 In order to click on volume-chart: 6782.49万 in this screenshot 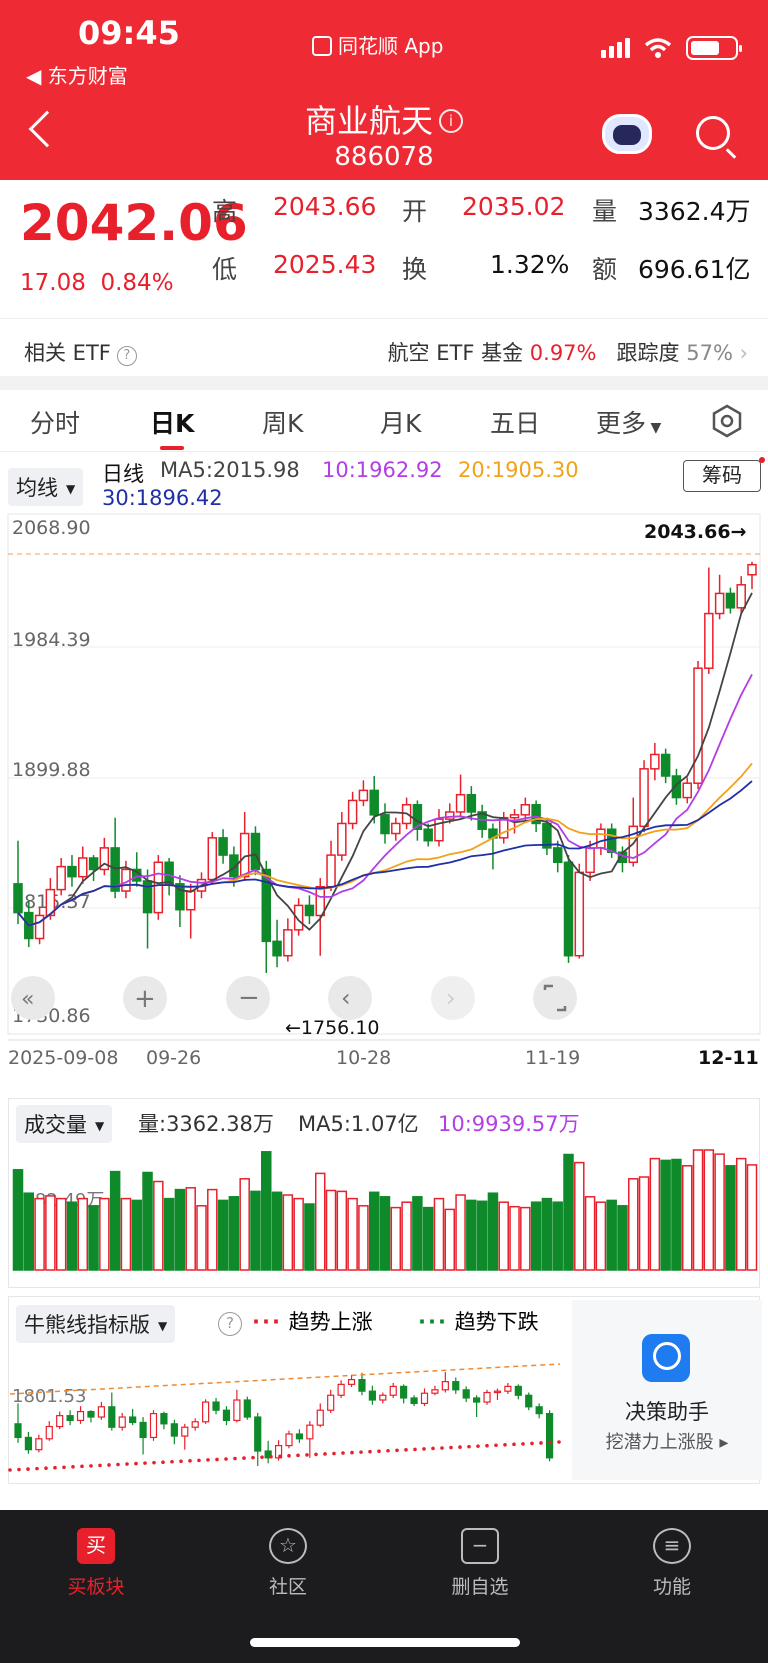, I will do `click(384, 1213)`.